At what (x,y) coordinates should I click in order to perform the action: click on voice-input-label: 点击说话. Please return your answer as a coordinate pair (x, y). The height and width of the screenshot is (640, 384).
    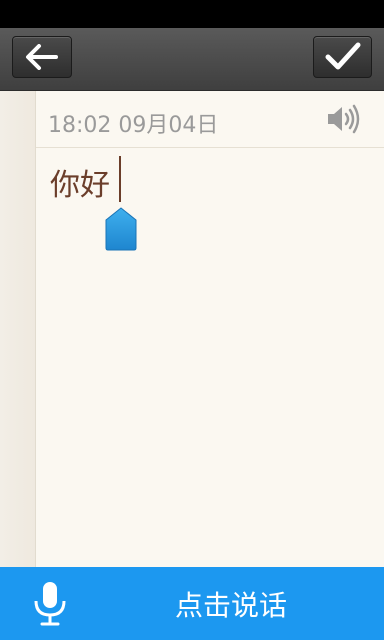
    Looking at the image, I should click on (192, 603).